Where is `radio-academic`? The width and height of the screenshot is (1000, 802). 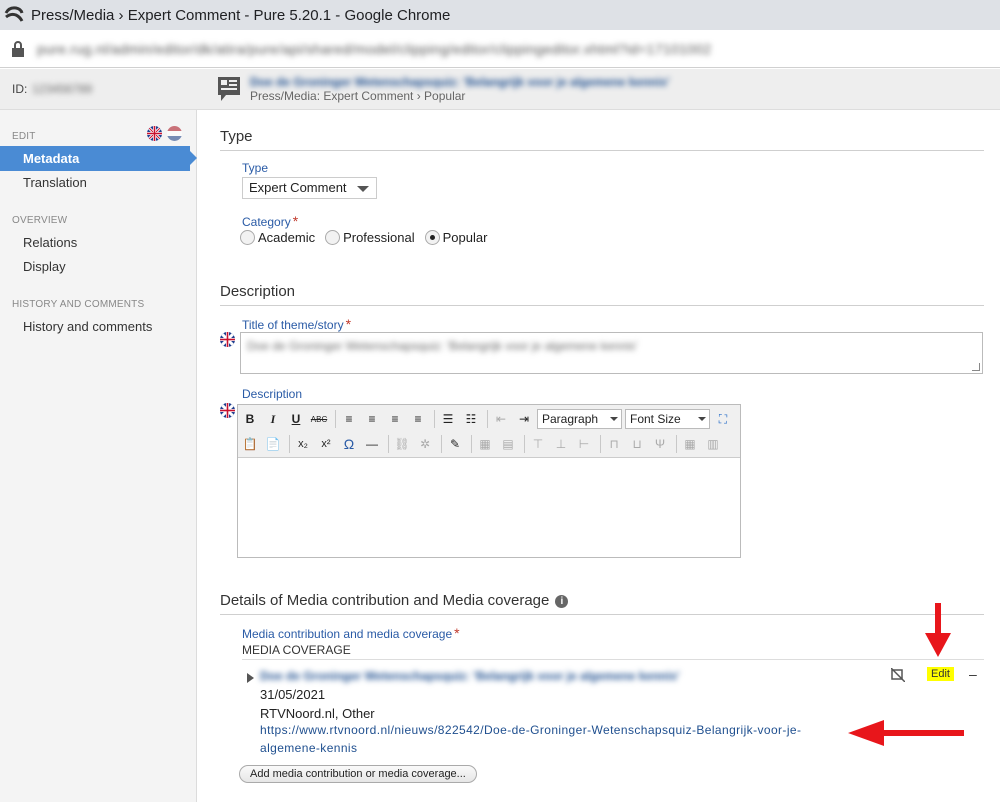
radio-academic is located at coordinates (247, 237).